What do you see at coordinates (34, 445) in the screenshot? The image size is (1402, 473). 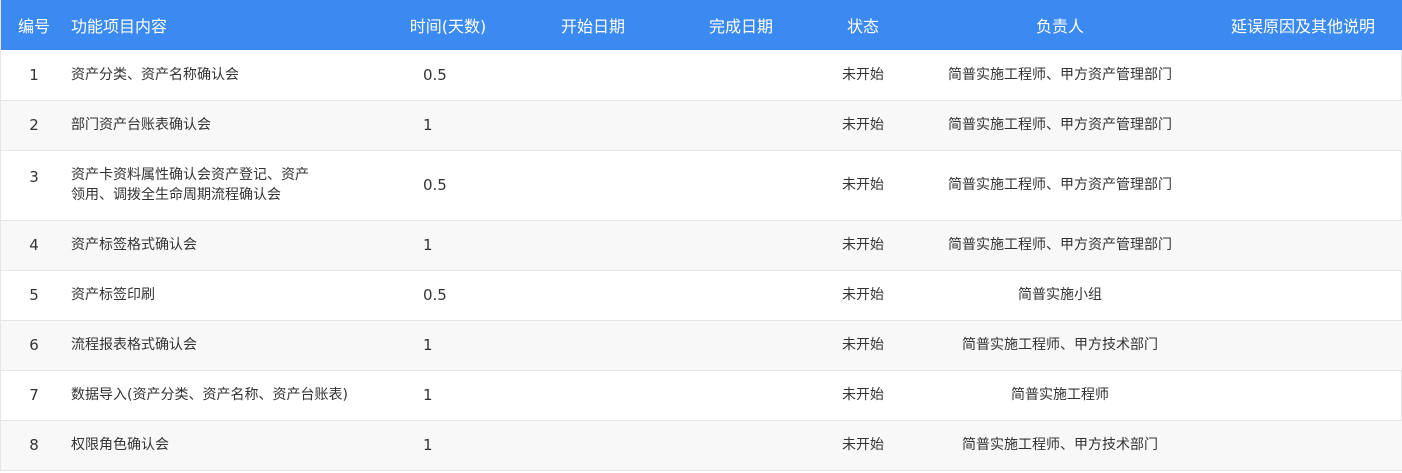 I see `cell-id: 8` at bounding box center [34, 445].